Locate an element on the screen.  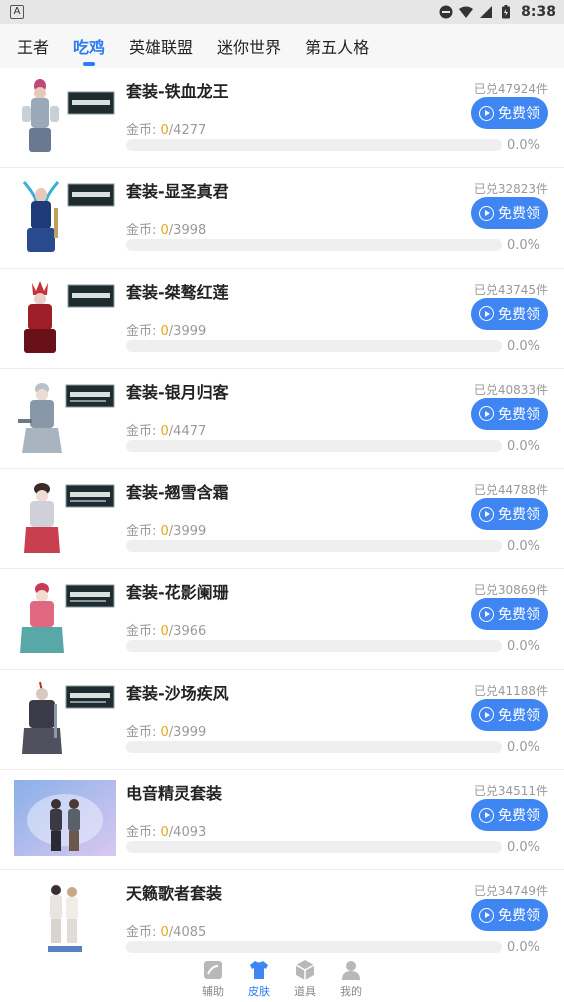
coin-progress-text: 金币: 0/3966 is located at coordinates (166, 632).